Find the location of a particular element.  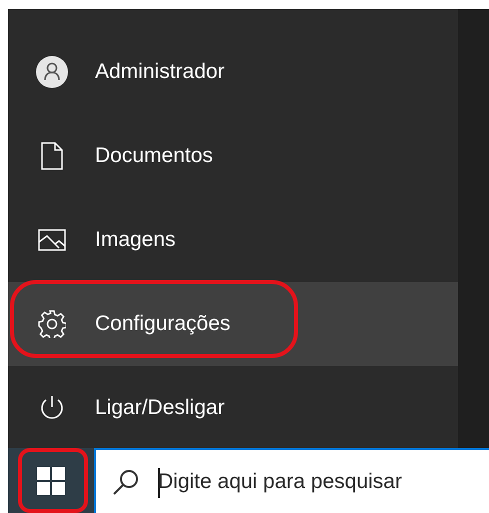

gear-icon is located at coordinates (52, 324).